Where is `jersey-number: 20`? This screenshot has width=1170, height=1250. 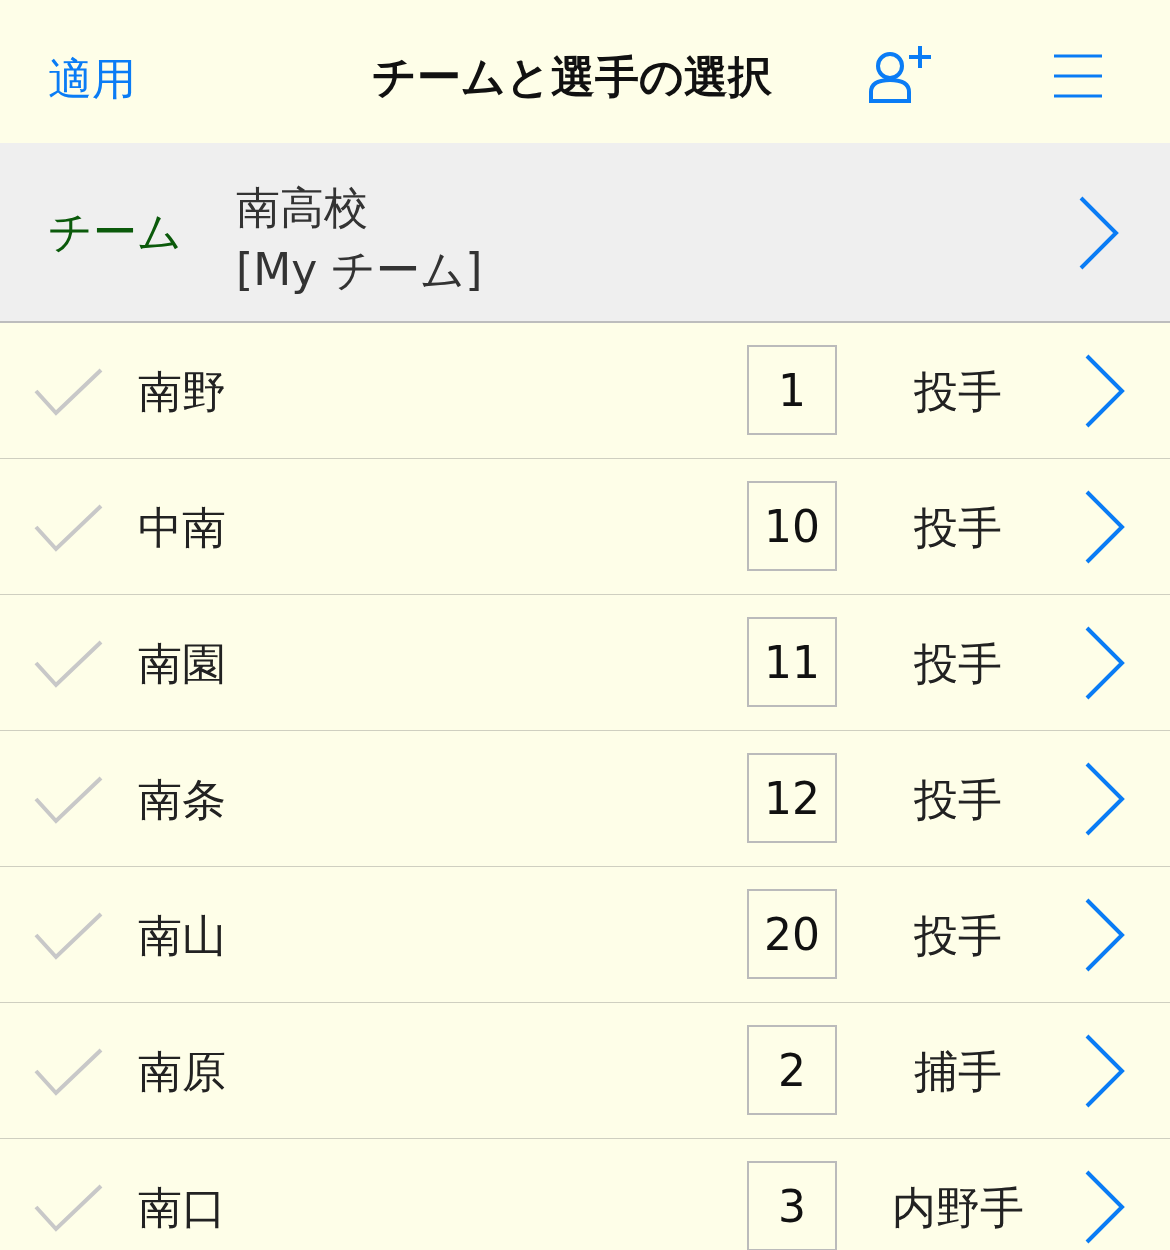
jersey-number: 20 is located at coordinates (792, 934).